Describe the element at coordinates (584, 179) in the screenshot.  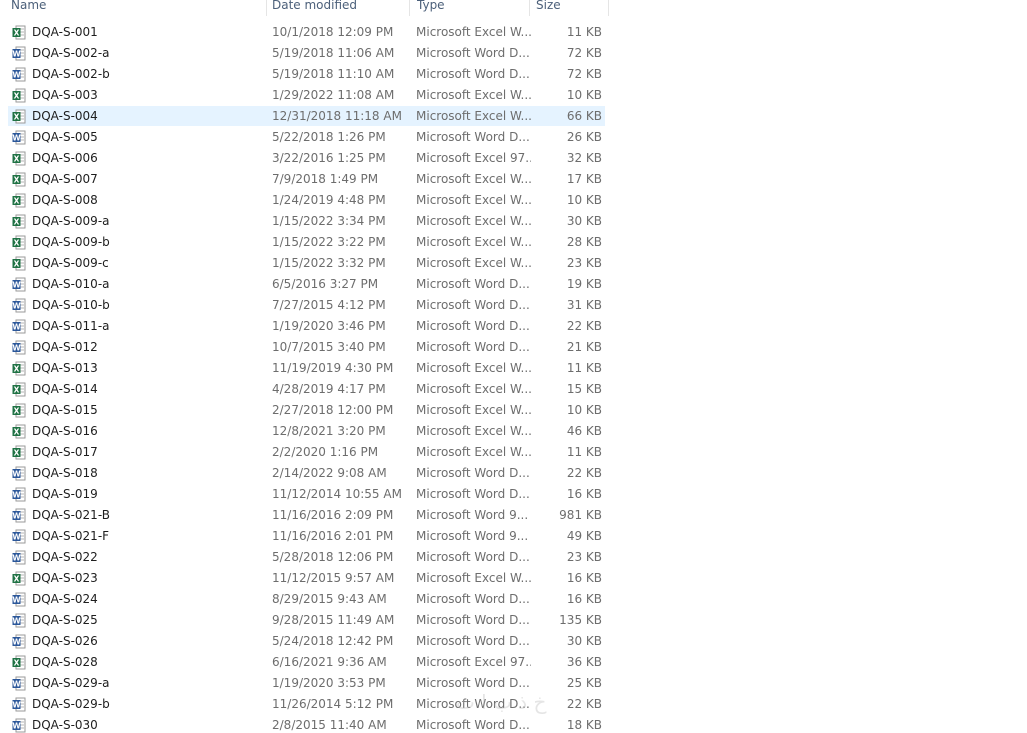
I see `file-size: 17 KB` at that location.